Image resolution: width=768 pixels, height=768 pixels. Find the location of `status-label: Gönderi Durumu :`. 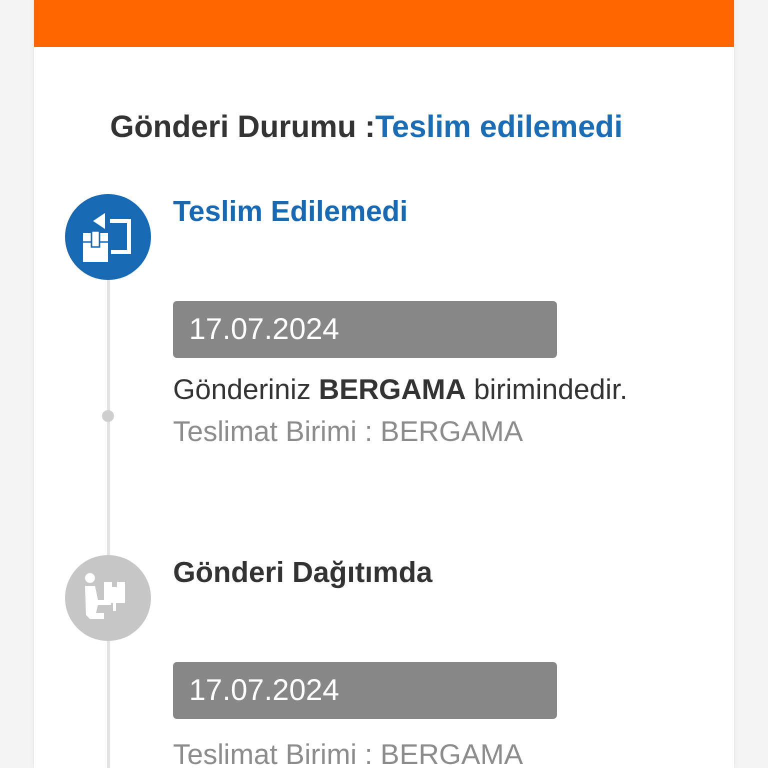

status-label: Gönderi Durumu : is located at coordinates (243, 126).